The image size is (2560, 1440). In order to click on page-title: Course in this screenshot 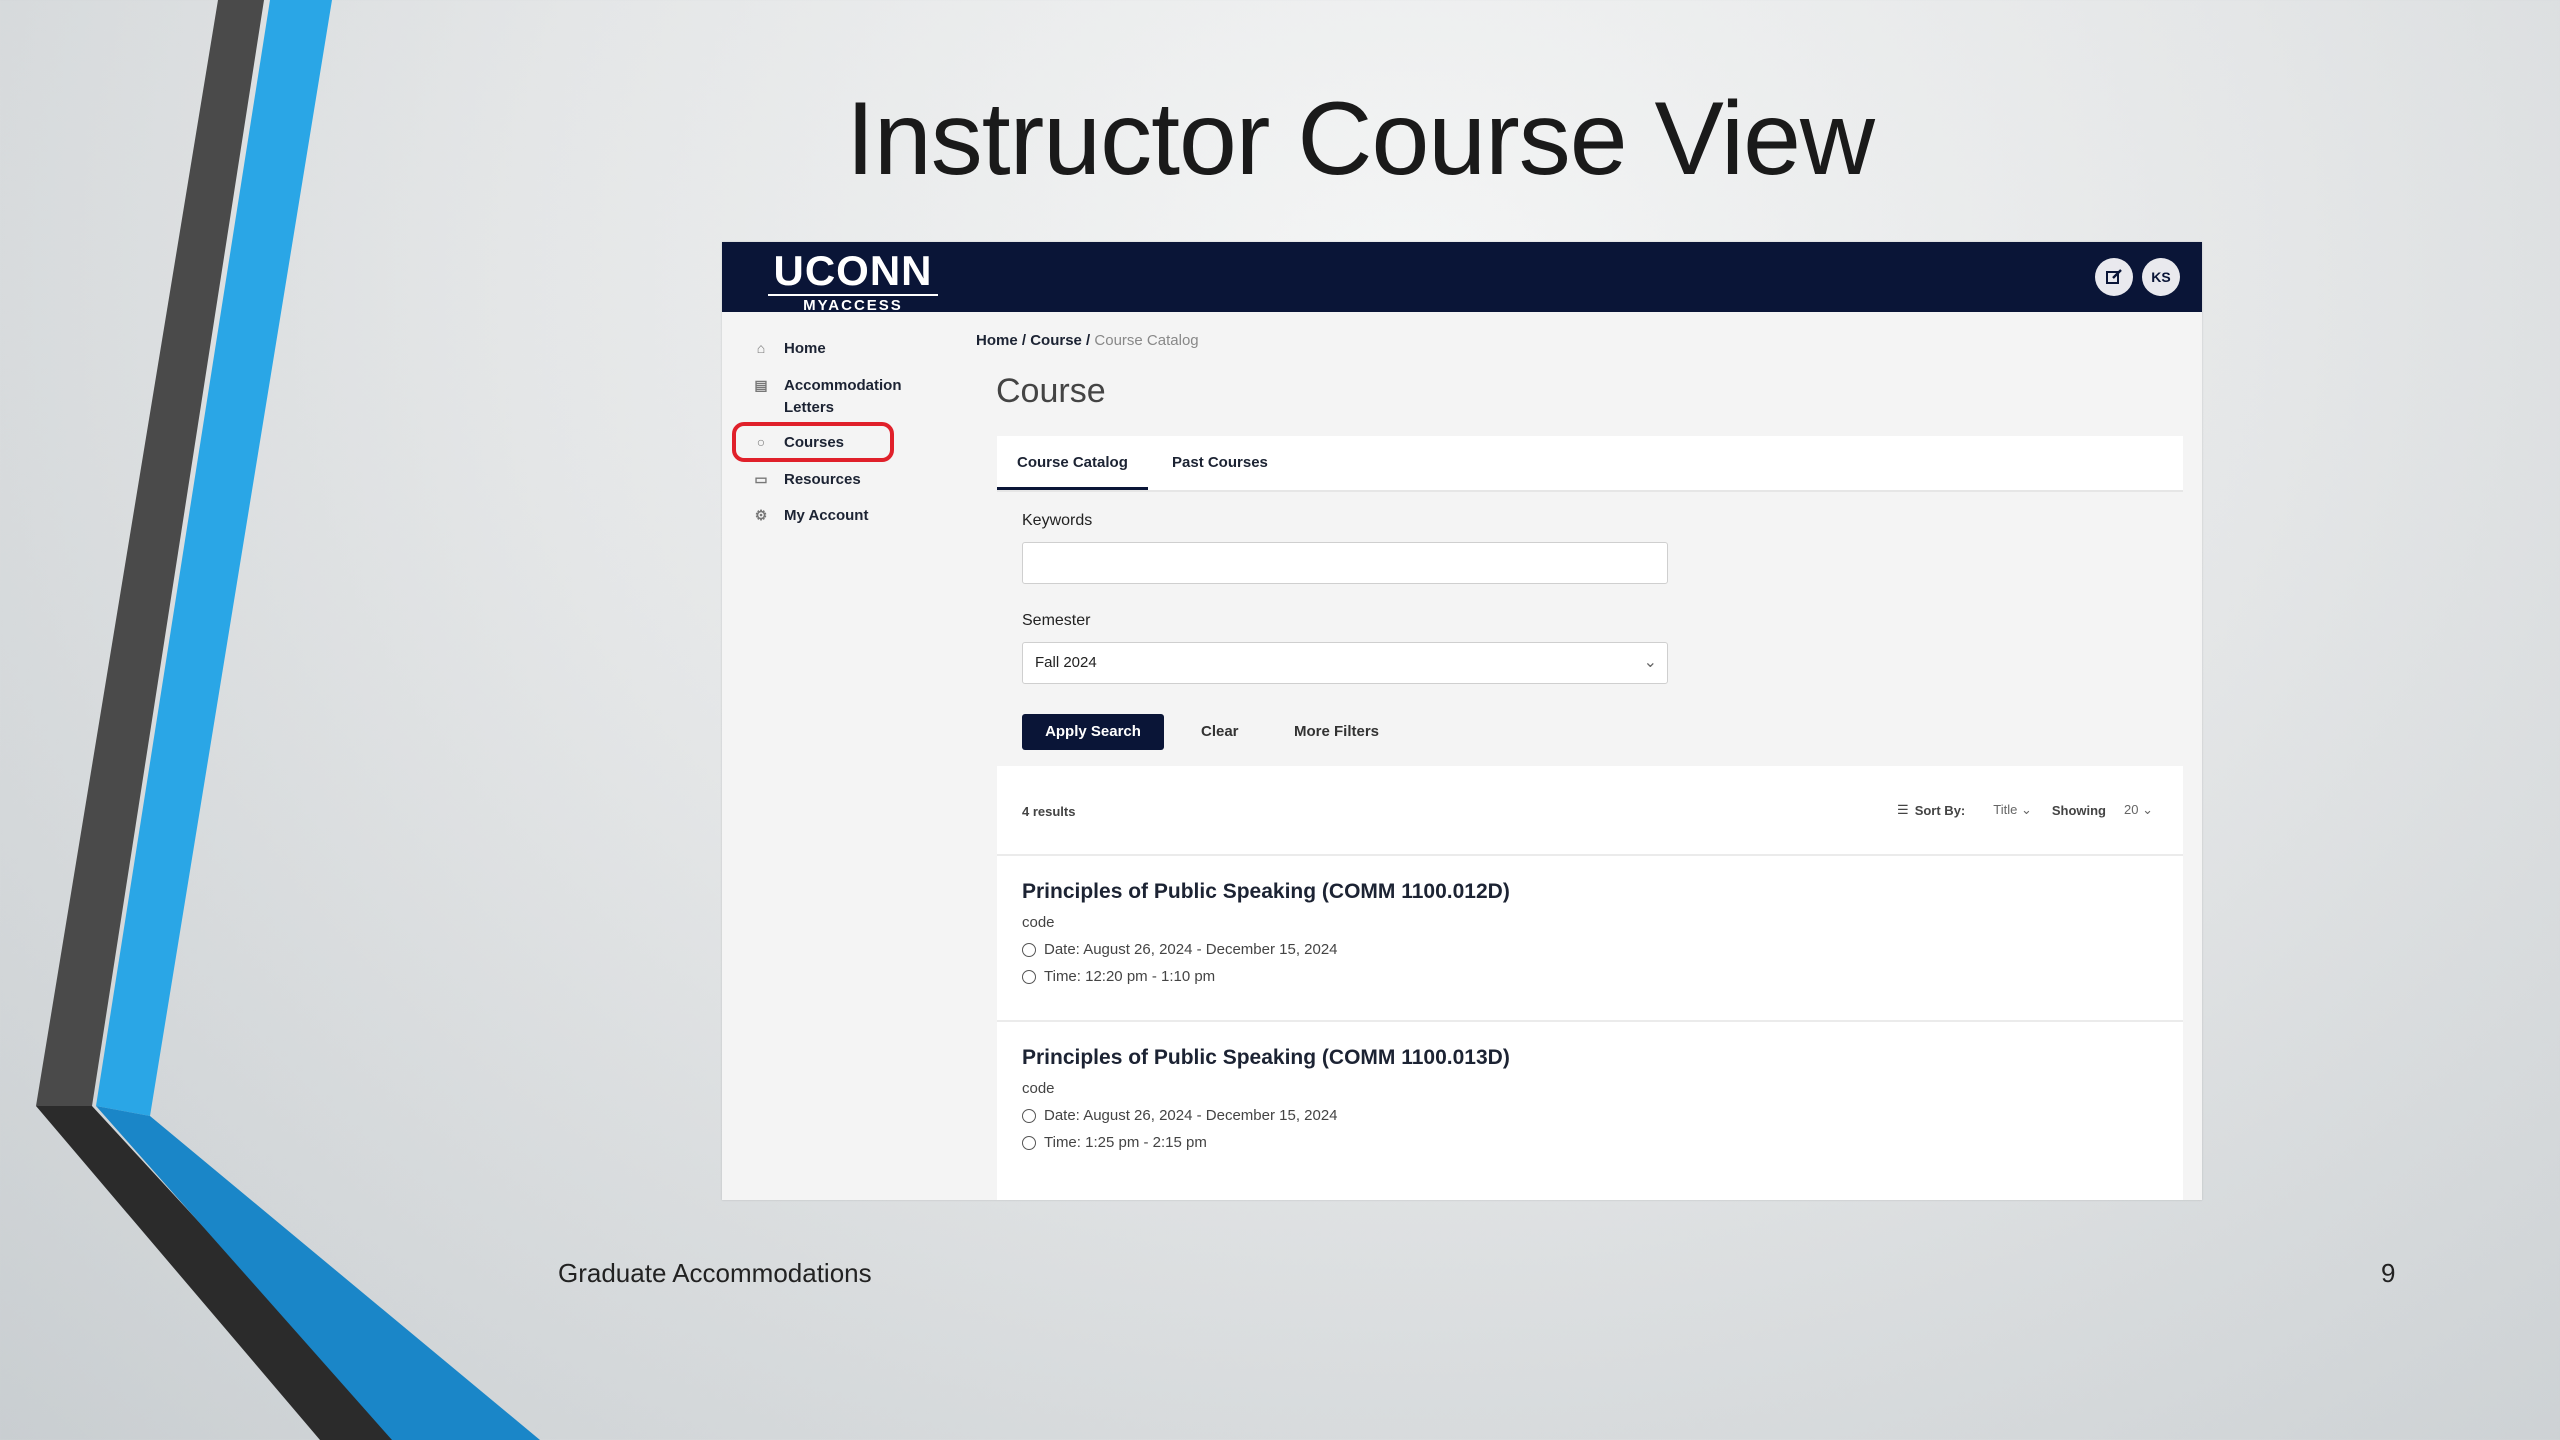, I will do `click(1051, 391)`.